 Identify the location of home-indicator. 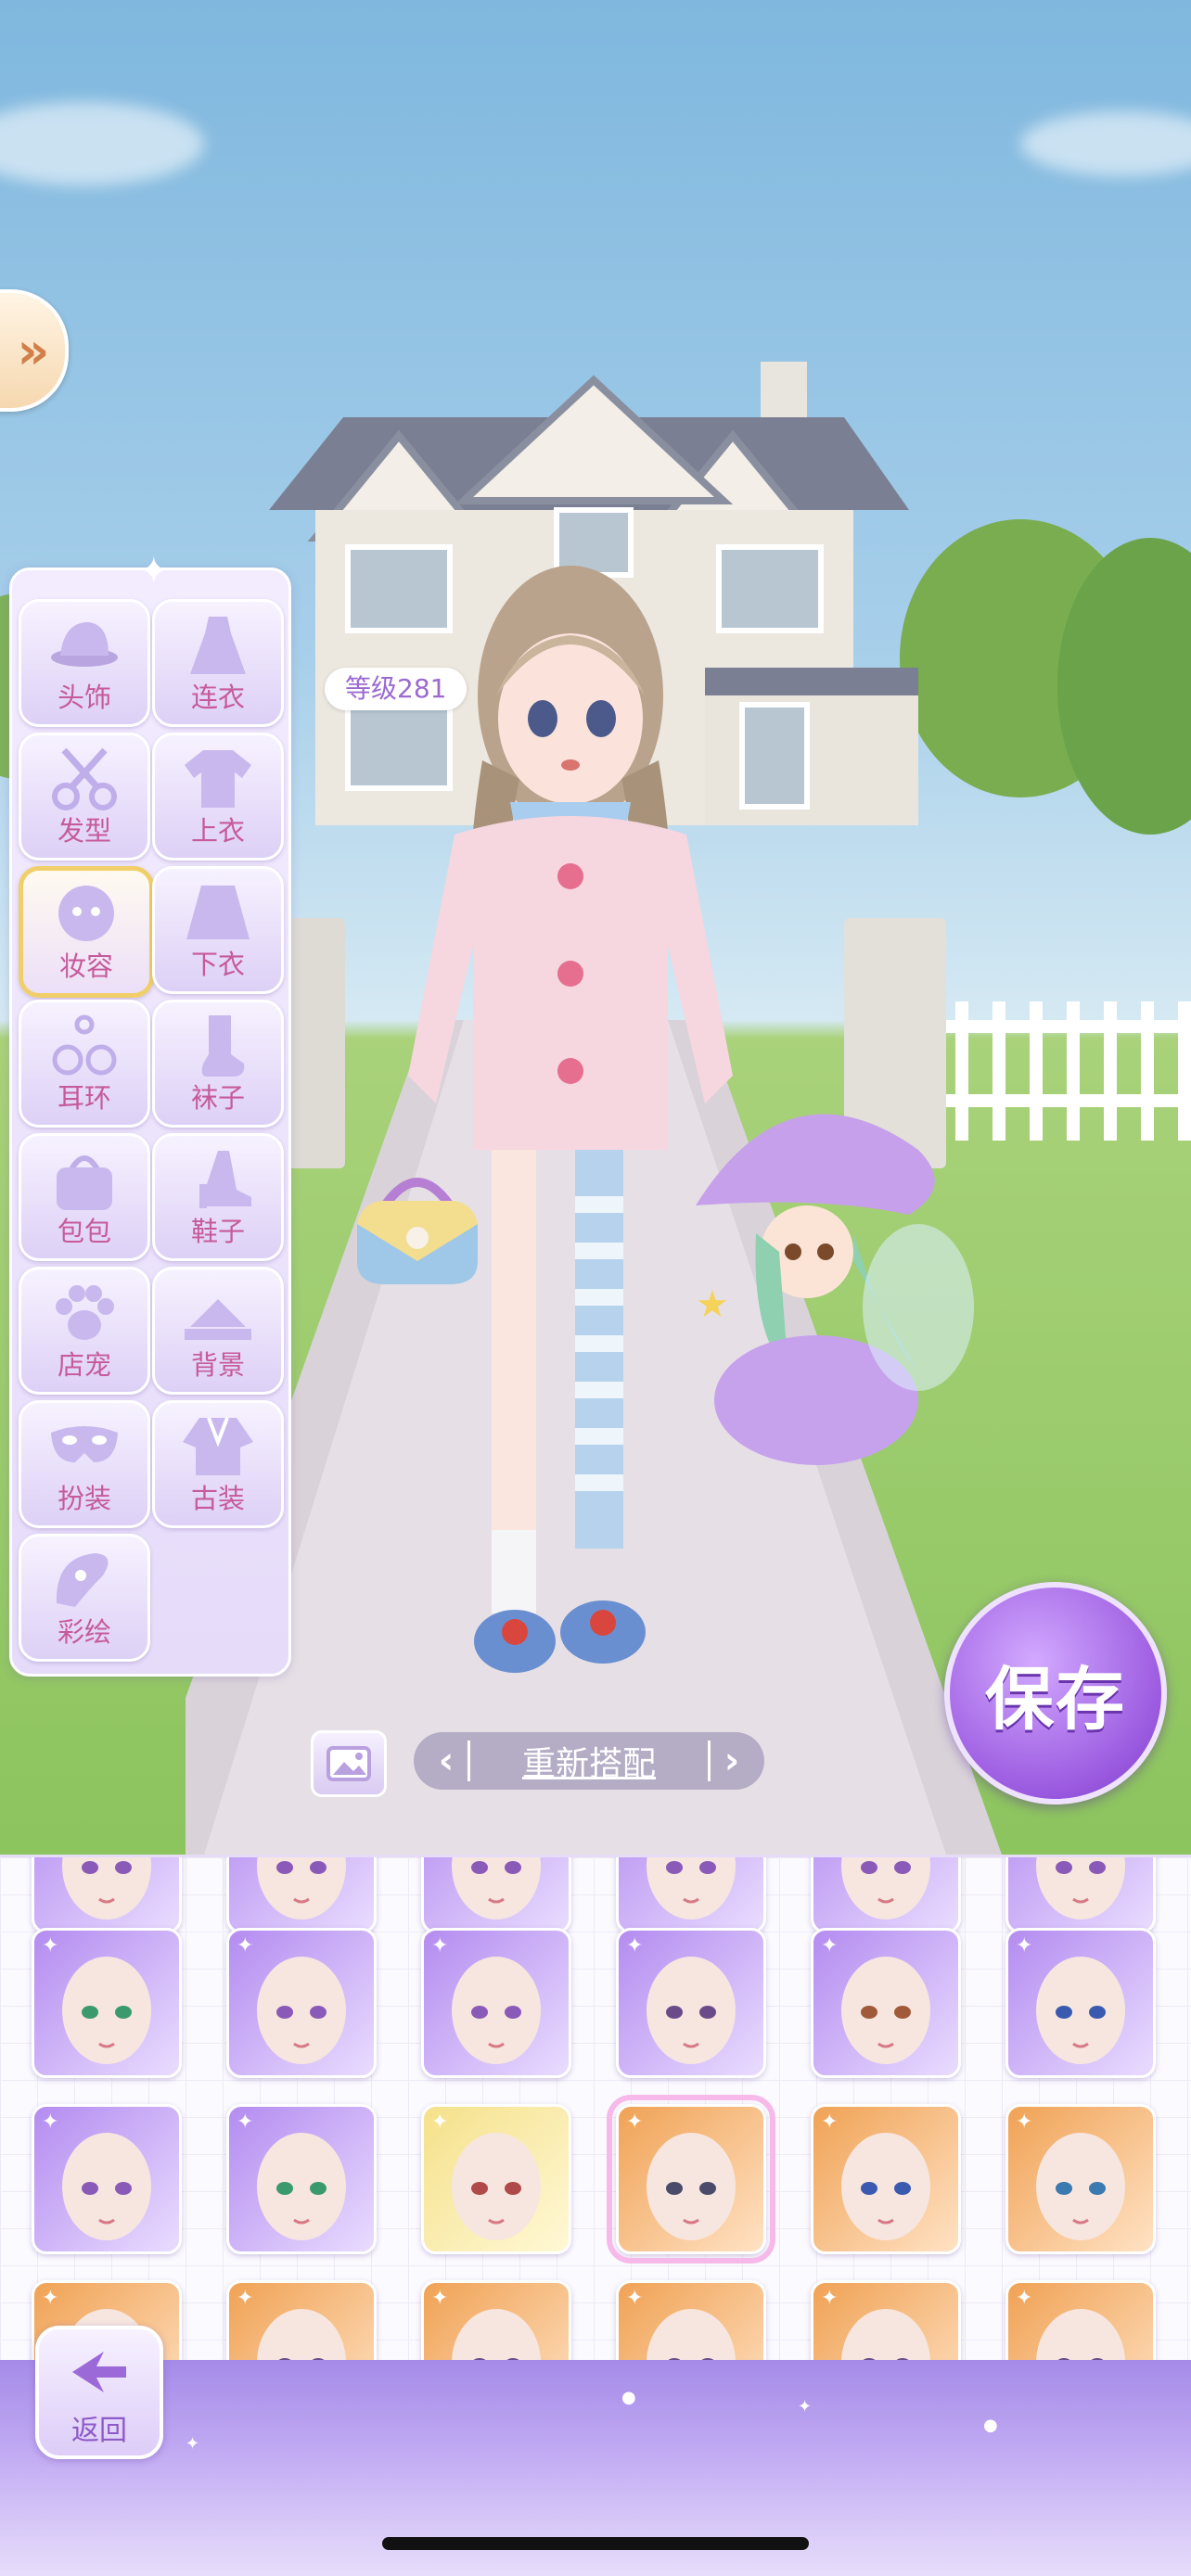
(595, 2543).